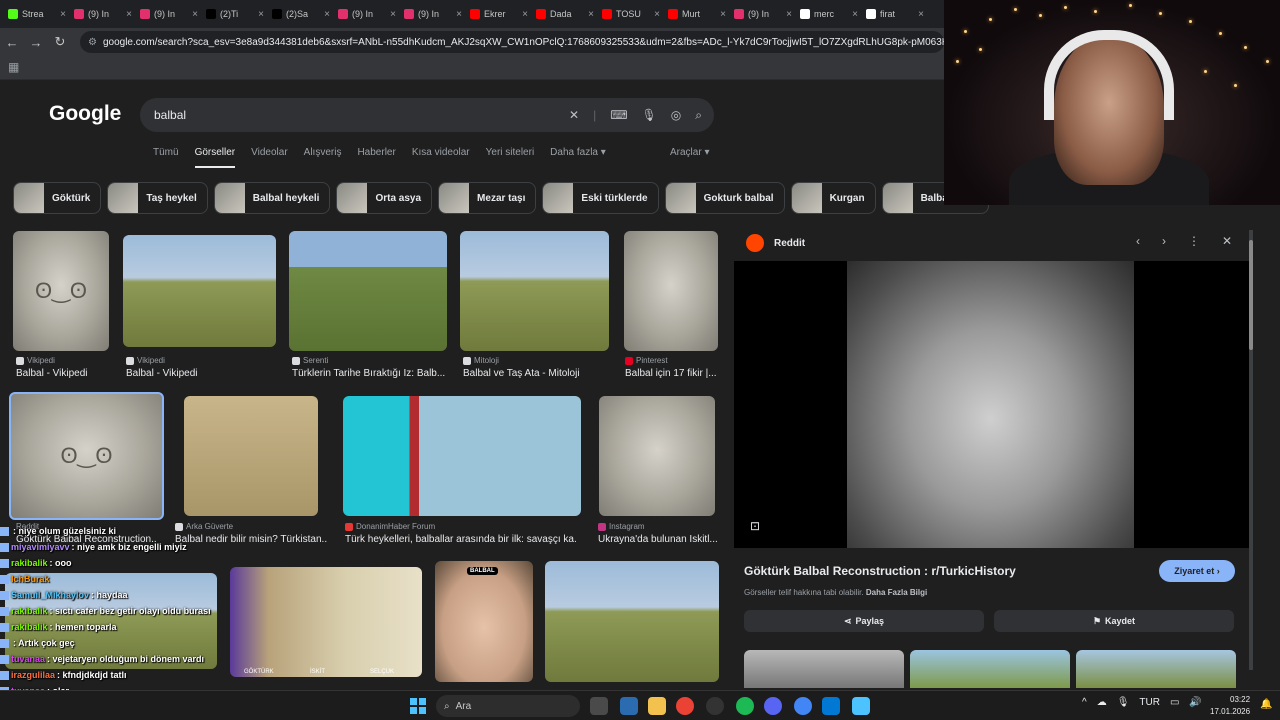 The height and width of the screenshot is (720, 1280). I want to click on result-image-selected: ʘ‿ʘ, so click(86, 456).